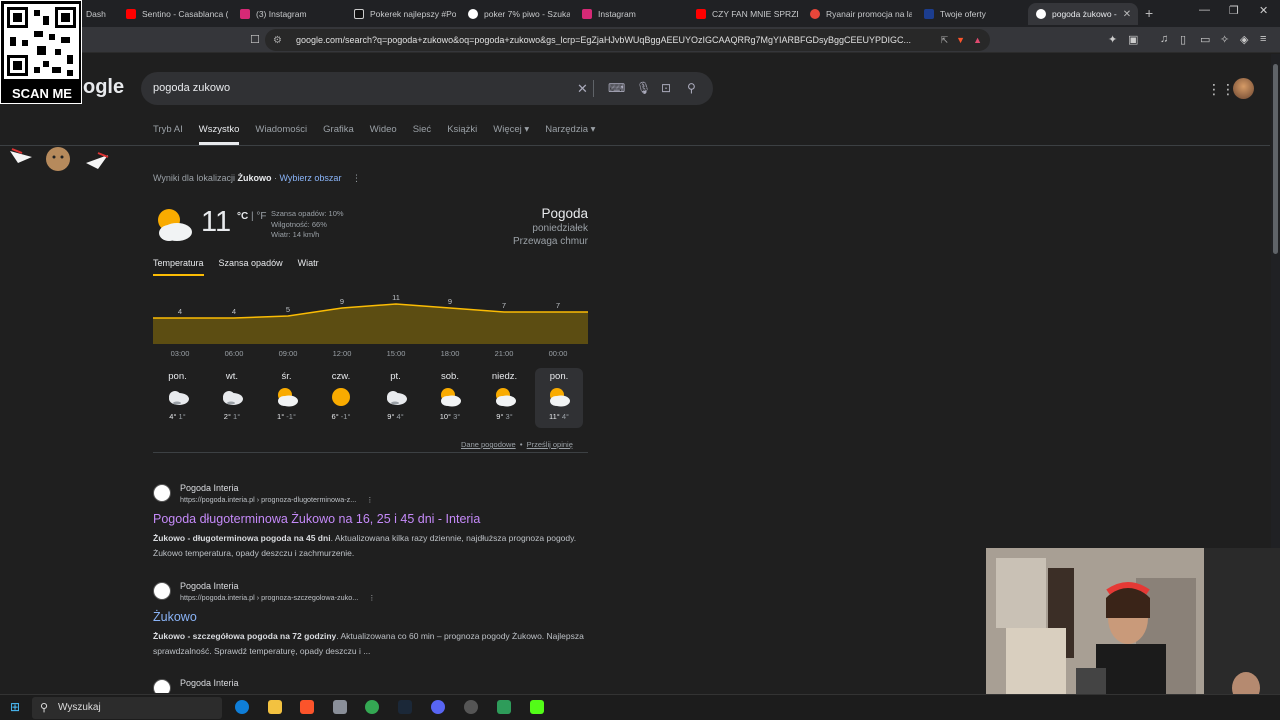 The width and height of the screenshot is (1280, 720). I want to click on discord-icon, so click(438, 707).